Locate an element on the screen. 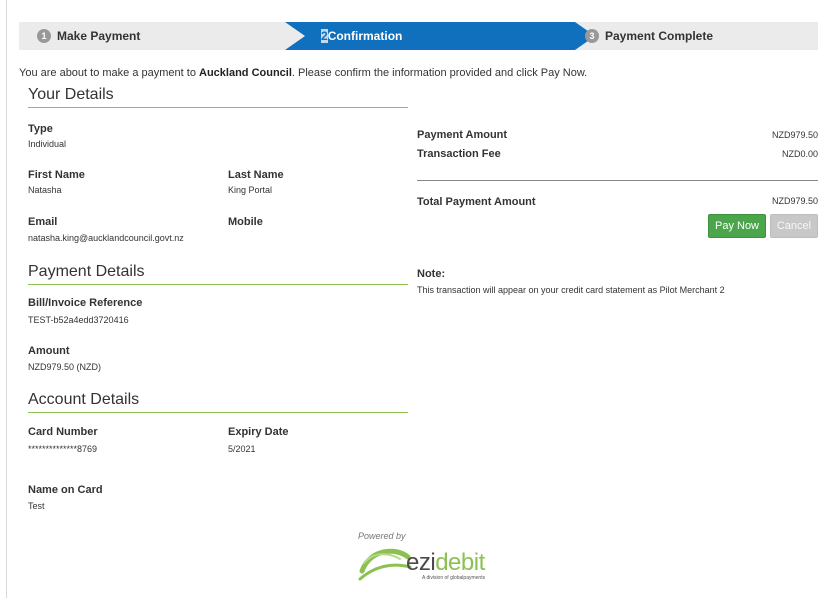  step-label: Payment Complete is located at coordinates (659, 36).